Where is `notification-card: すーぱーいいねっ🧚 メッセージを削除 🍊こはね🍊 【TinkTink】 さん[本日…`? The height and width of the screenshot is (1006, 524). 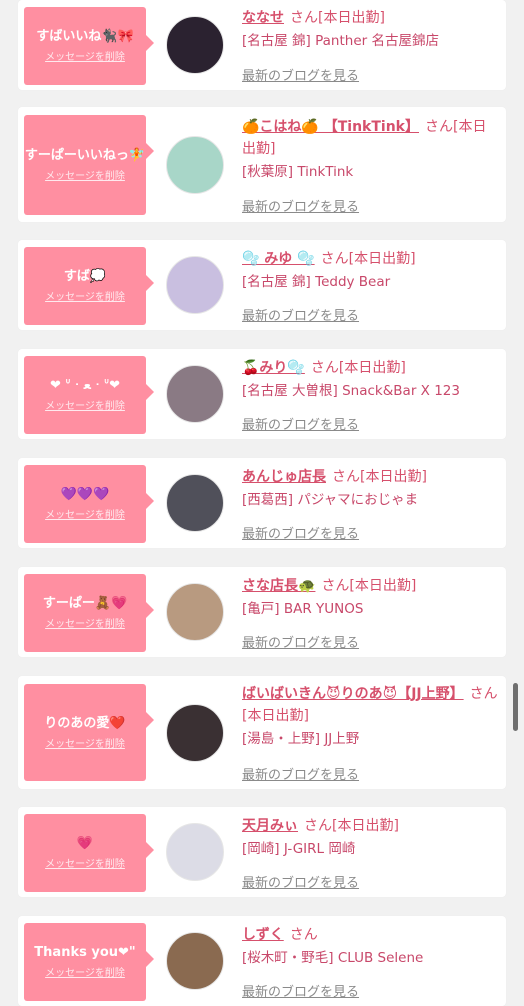 notification-card: すーぱーいいねっ🧚 メッセージを削除 🍊こはね🍊 【TinkTink】 さん[本日… is located at coordinates (262, 164).